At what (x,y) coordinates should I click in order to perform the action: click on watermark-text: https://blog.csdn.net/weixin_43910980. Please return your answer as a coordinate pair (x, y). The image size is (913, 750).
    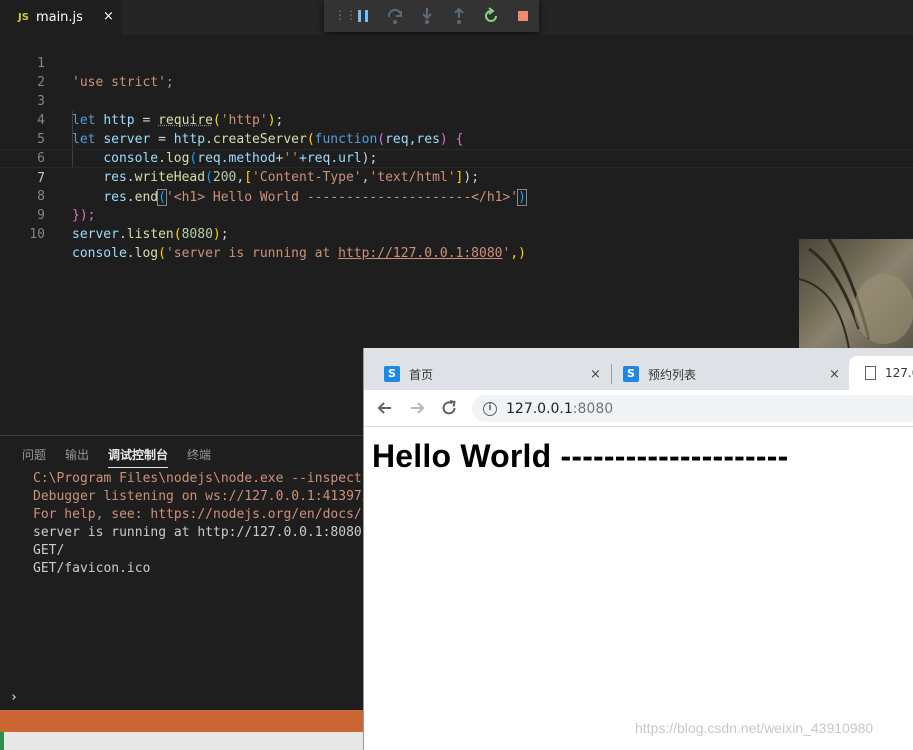
    Looking at the image, I should click on (754, 728).